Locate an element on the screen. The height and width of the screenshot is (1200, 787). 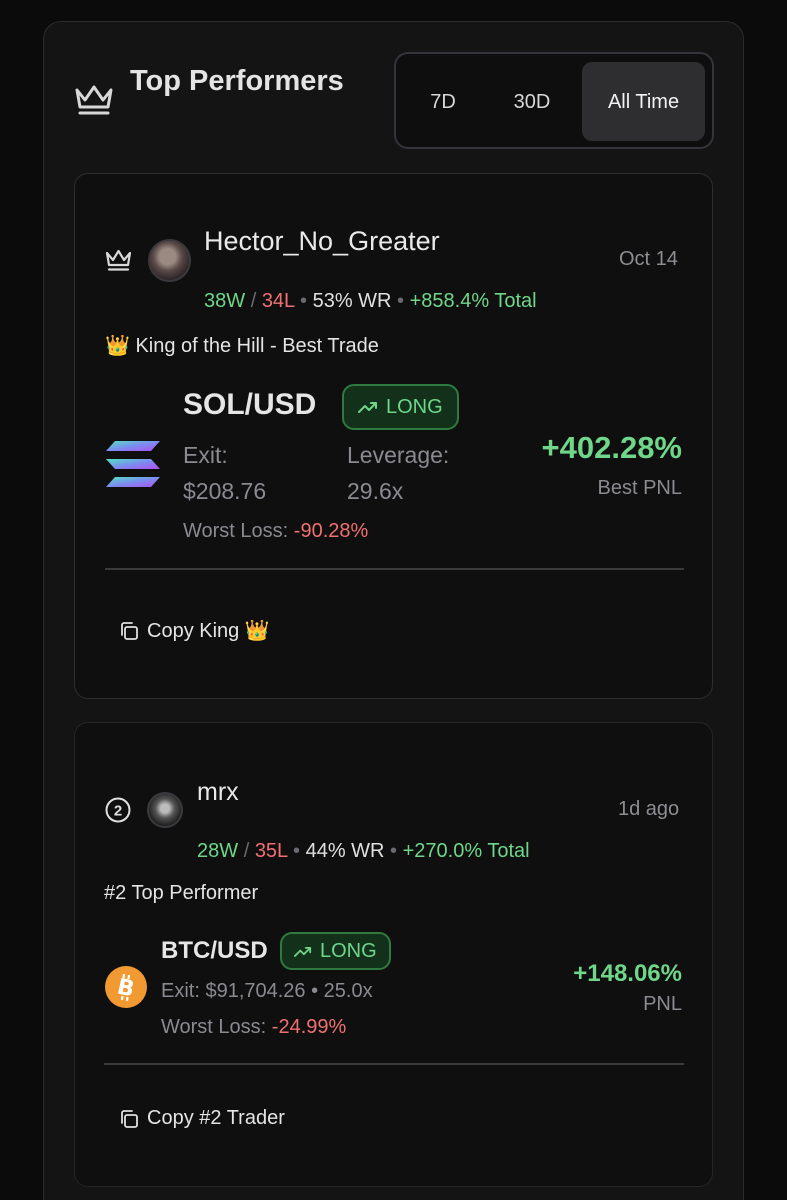
card-tagline: 👑 King of the Hill - Best Trade is located at coordinates (242, 346).